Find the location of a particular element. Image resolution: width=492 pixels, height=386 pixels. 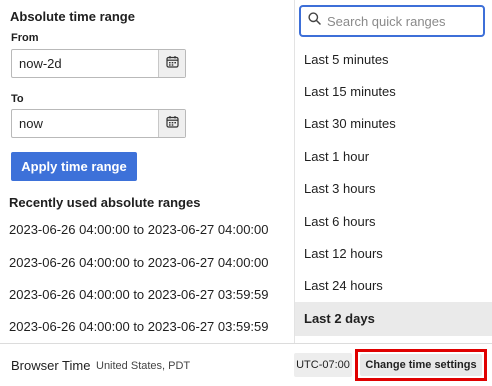

quick-range-item: Last 24 hours is located at coordinates (393, 286).